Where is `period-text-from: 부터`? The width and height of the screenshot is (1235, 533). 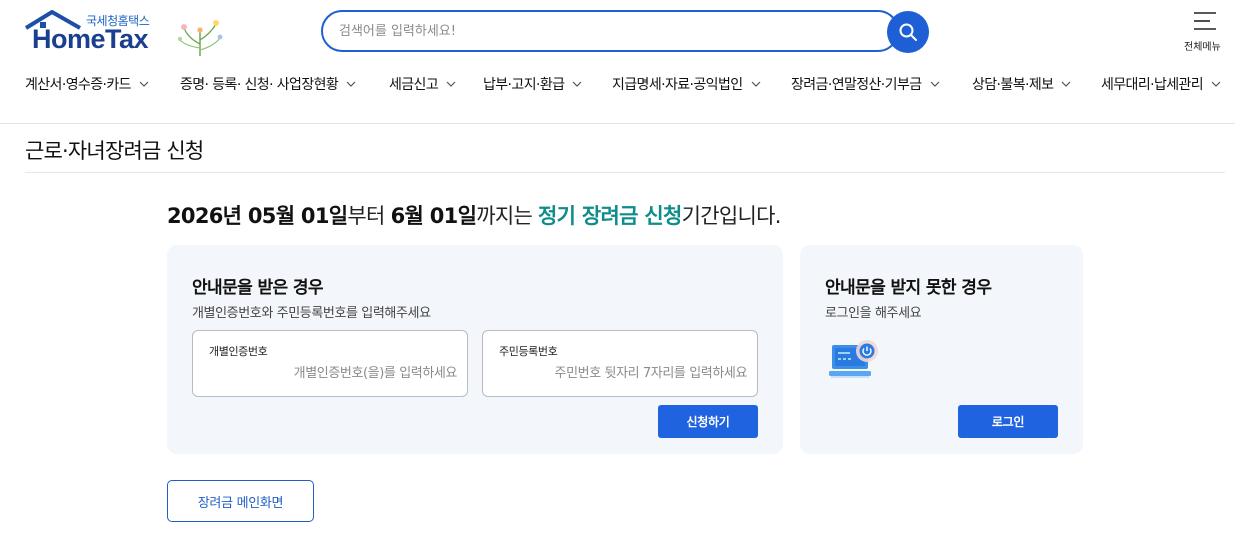
period-text-from: 부터 is located at coordinates (369, 216).